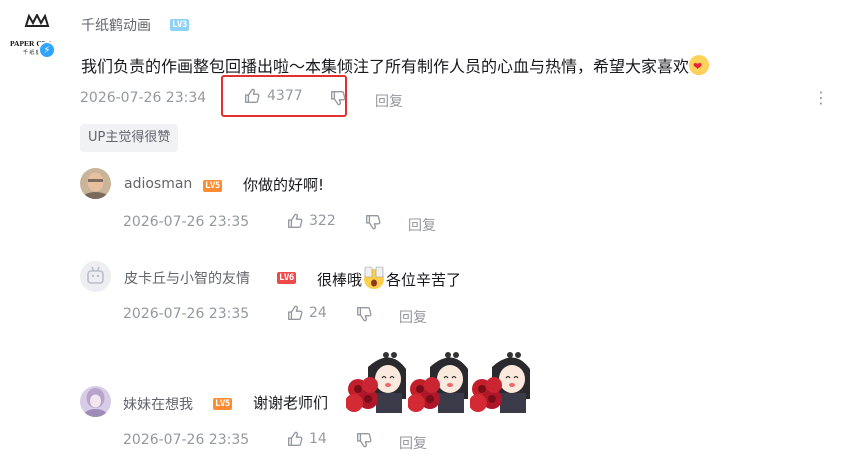 This screenshot has height=469, width=849. I want to click on like-button: 24, so click(306, 313).